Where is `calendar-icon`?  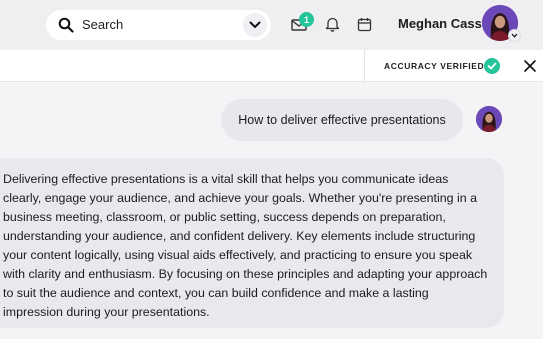 calendar-icon is located at coordinates (364, 24).